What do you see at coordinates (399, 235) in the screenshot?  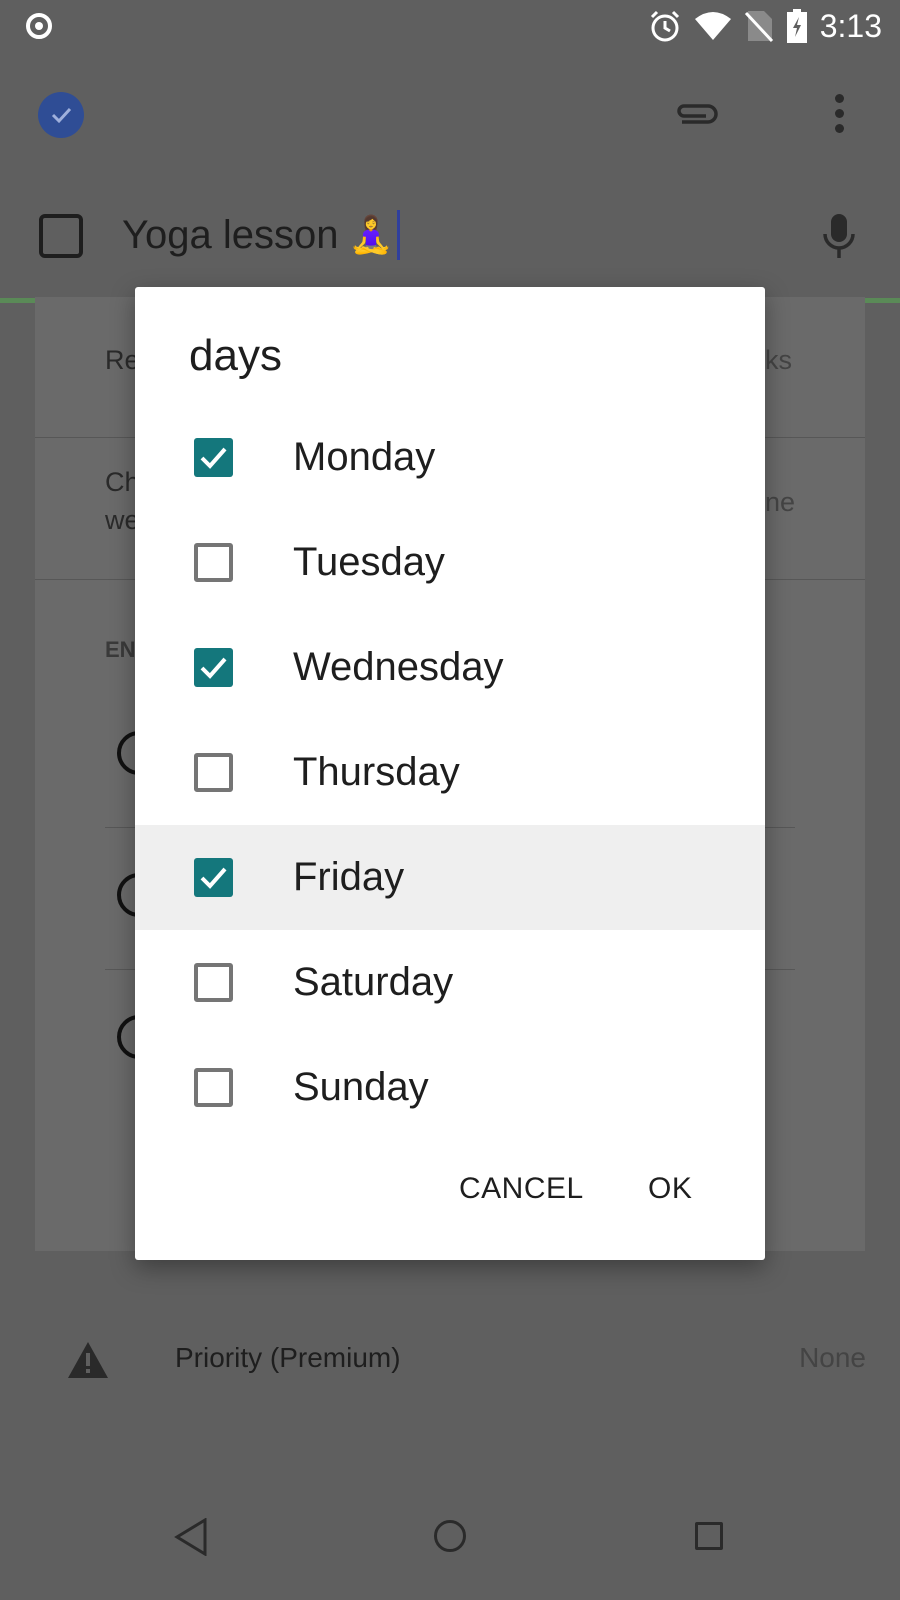 I see `text-cursor` at bounding box center [399, 235].